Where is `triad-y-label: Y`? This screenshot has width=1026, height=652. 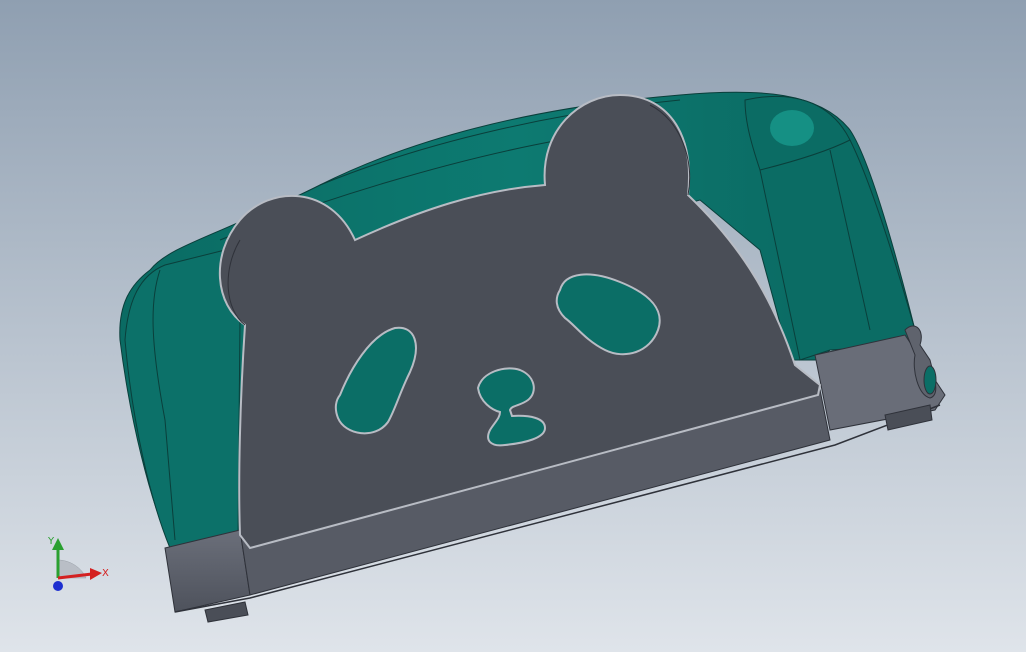 triad-y-label: Y is located at coordinates (51, 541).